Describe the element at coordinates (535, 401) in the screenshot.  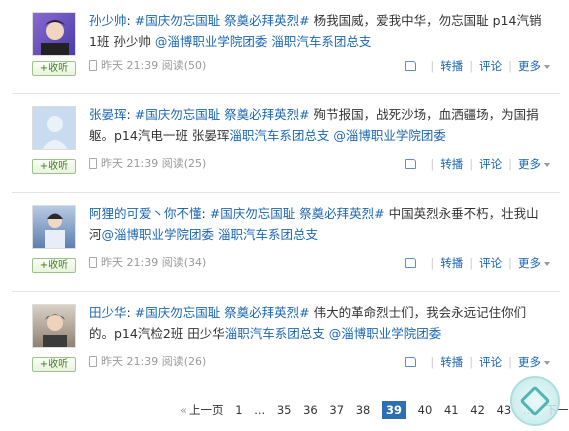
I see `watermark-logo` at that location.